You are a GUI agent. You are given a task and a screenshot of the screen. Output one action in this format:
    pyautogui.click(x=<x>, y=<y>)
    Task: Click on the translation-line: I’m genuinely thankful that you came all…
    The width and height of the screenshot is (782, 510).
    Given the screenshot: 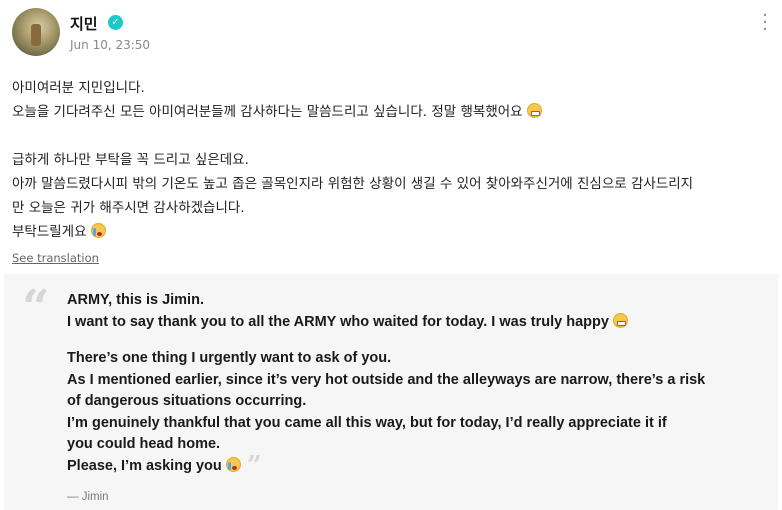 What is the action you would take?
    pyautogui.click(x=367, y=422)
    